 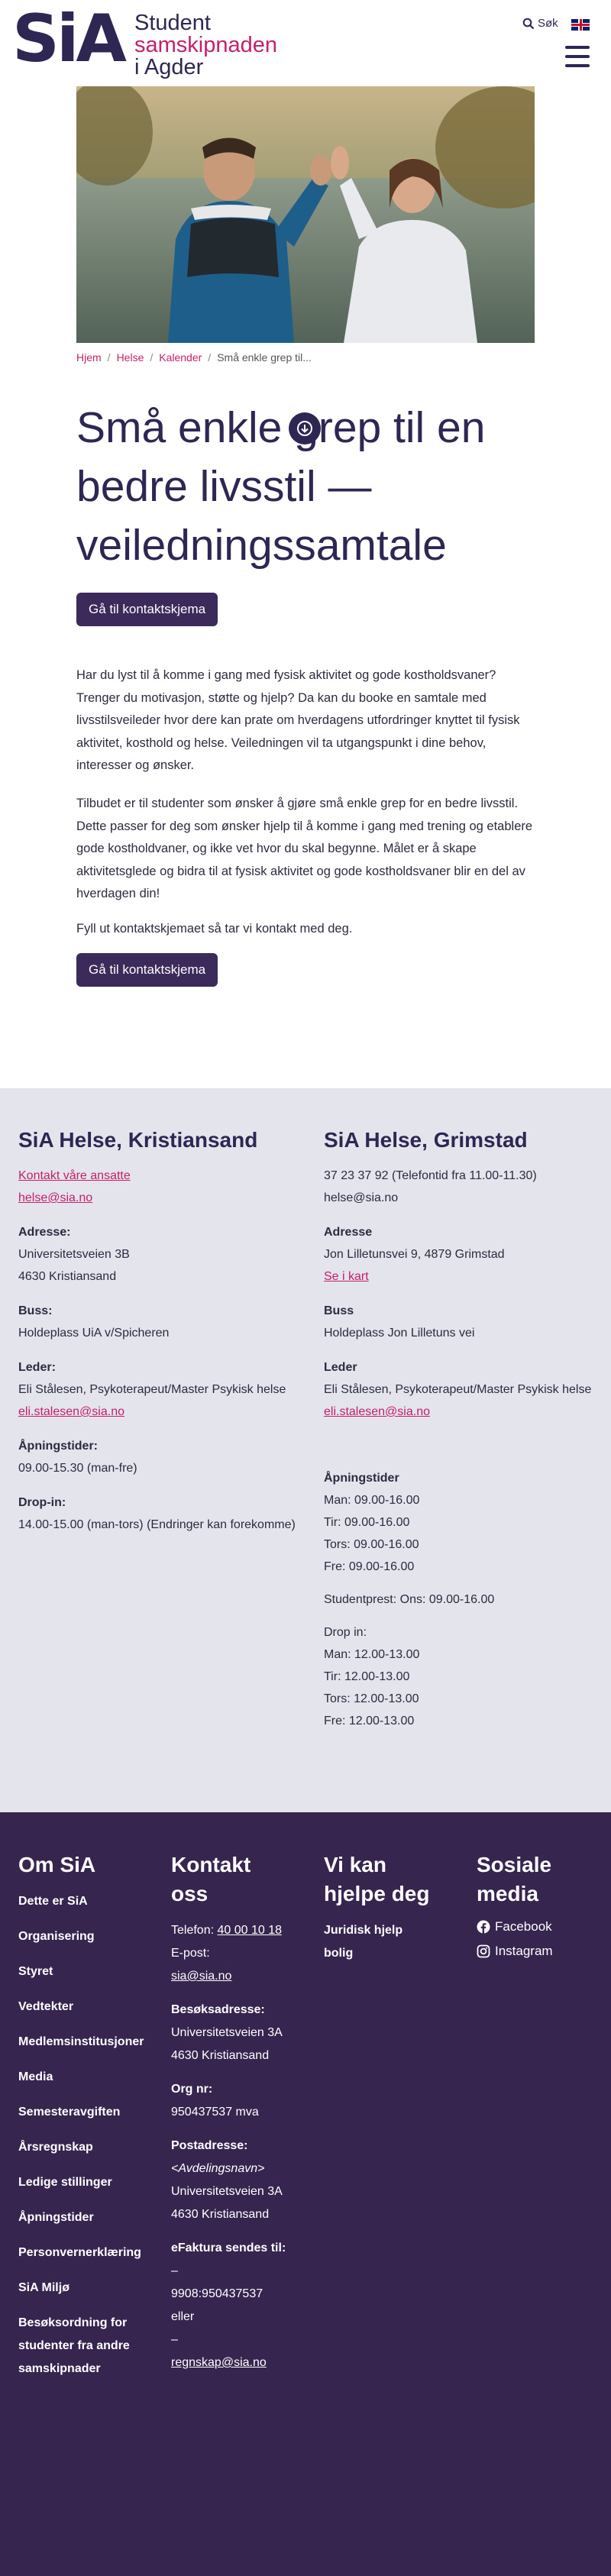 What do you see at coordinates (87, 2007) in the screenshot?
I see `footer-link: Vedtekter` at bounding box center [87, 2007].